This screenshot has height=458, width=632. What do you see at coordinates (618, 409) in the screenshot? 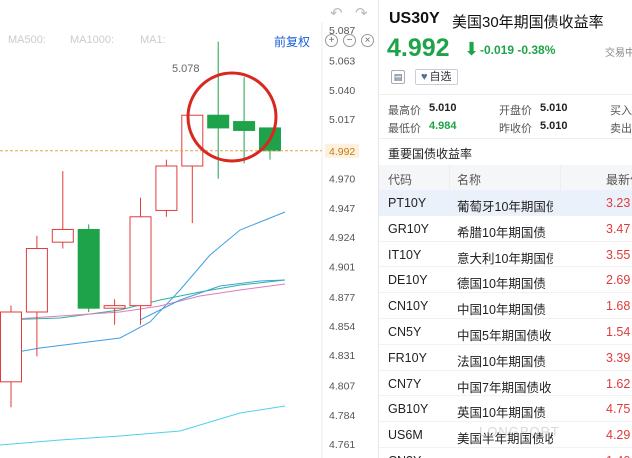
I see `bond-yield: 4.75` at bounding box center [618, 409].